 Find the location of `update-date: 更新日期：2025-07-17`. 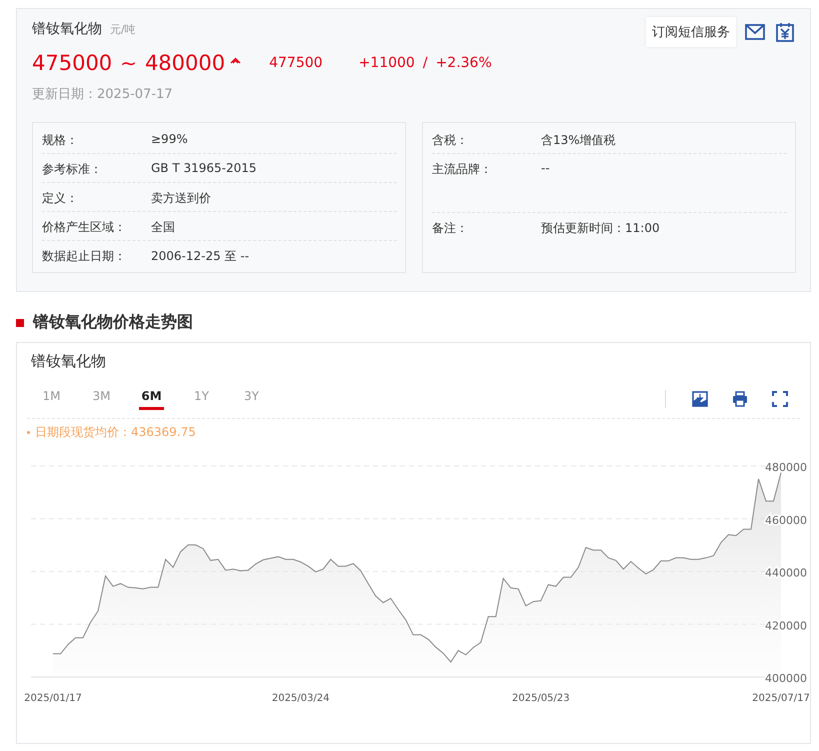

update-date: 更新日期：2025-07-17 is located at coordinates (103, 94).